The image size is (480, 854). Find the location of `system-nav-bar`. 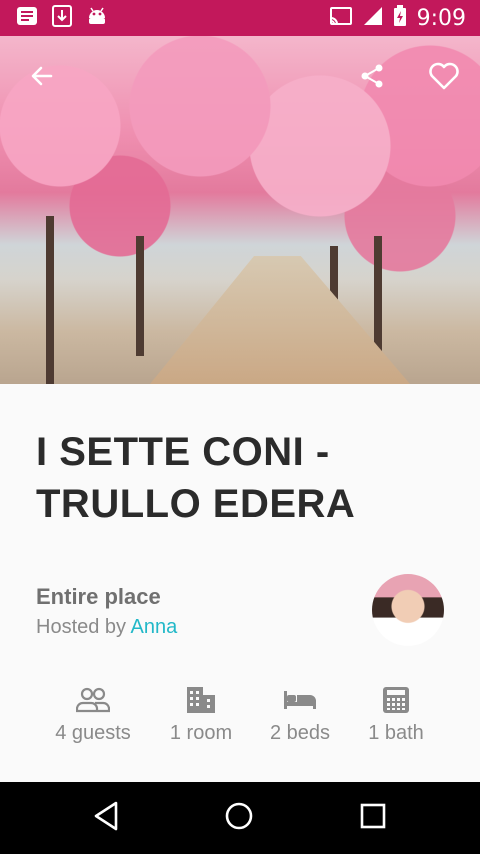

system-nav-bar is located at coordinates (240, 818).